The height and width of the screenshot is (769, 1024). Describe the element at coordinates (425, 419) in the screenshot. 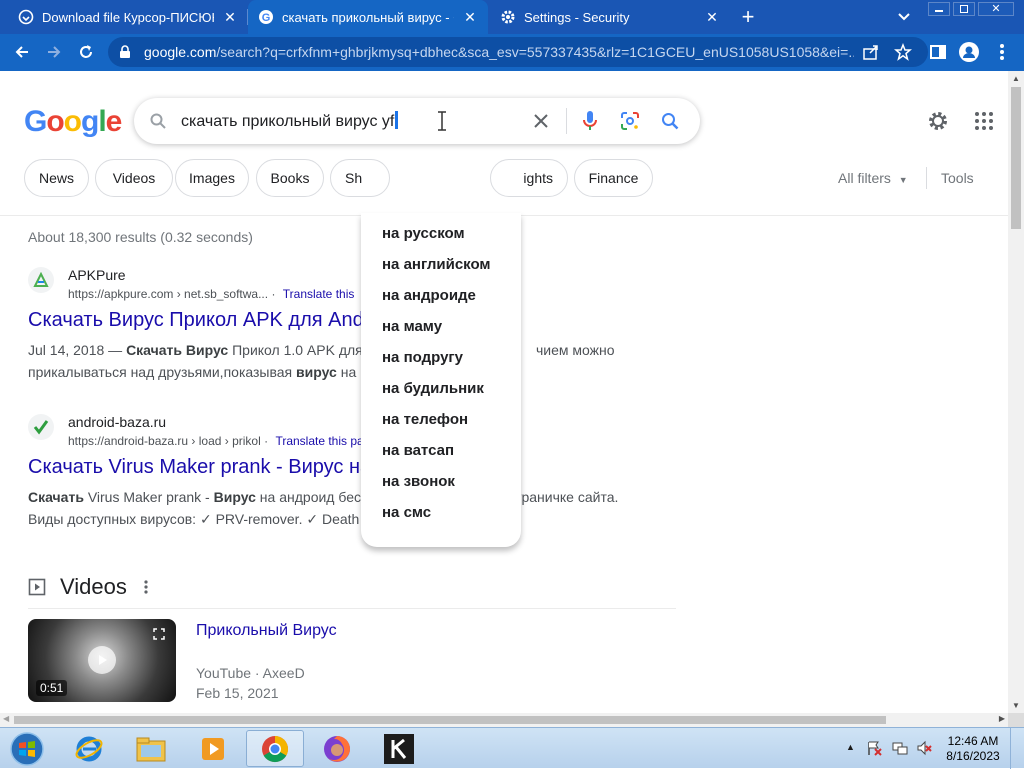

I see `suggestion-item: на телефон` at that location.